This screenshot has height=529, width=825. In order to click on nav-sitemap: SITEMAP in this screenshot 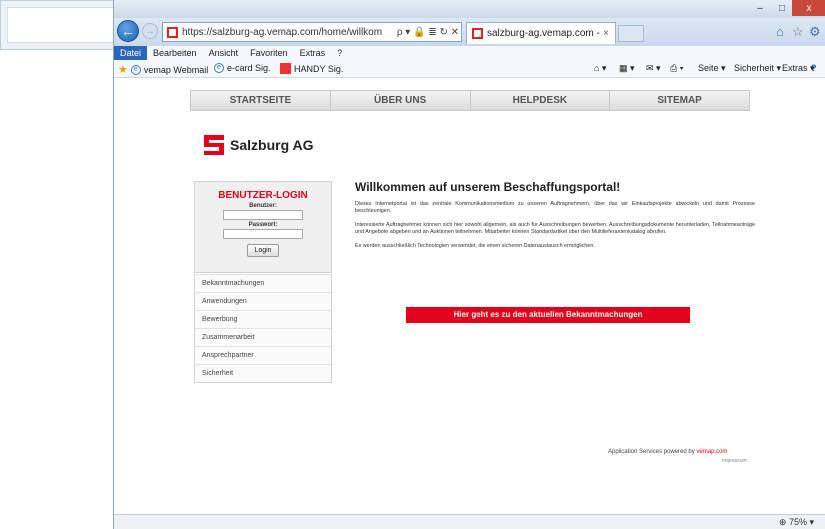, I will do `click(679, 100)`.